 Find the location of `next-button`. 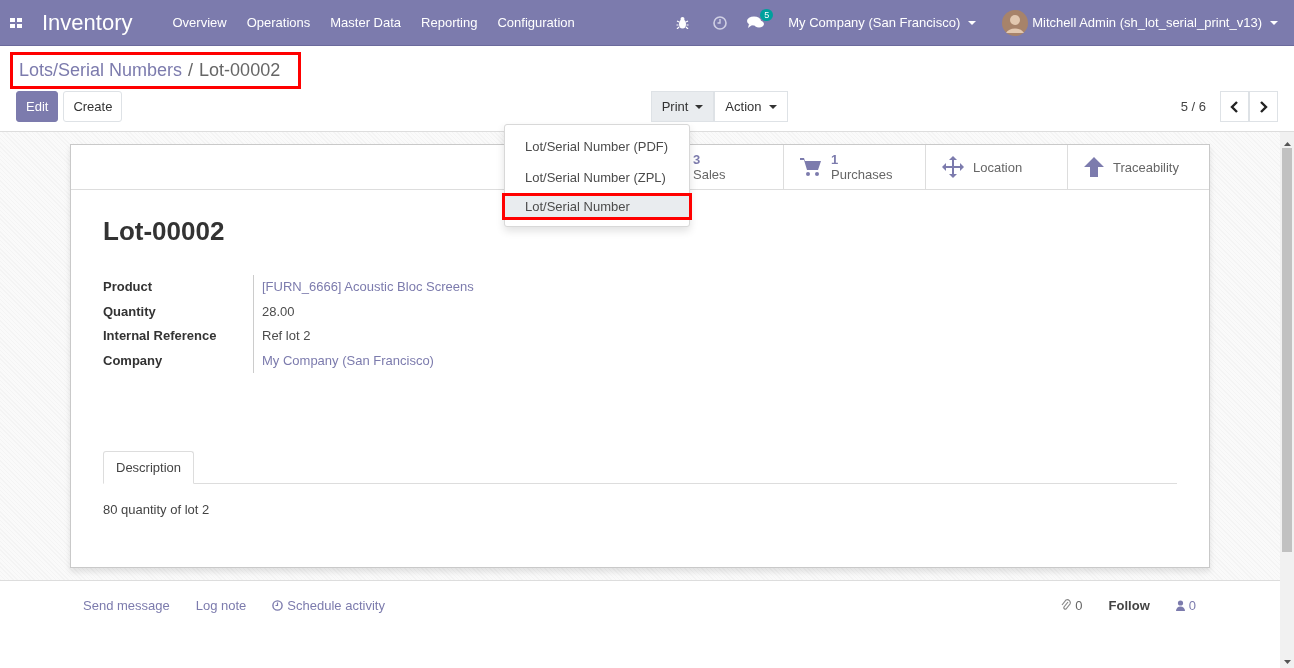

next-button is located at coordinates (1263, 106).